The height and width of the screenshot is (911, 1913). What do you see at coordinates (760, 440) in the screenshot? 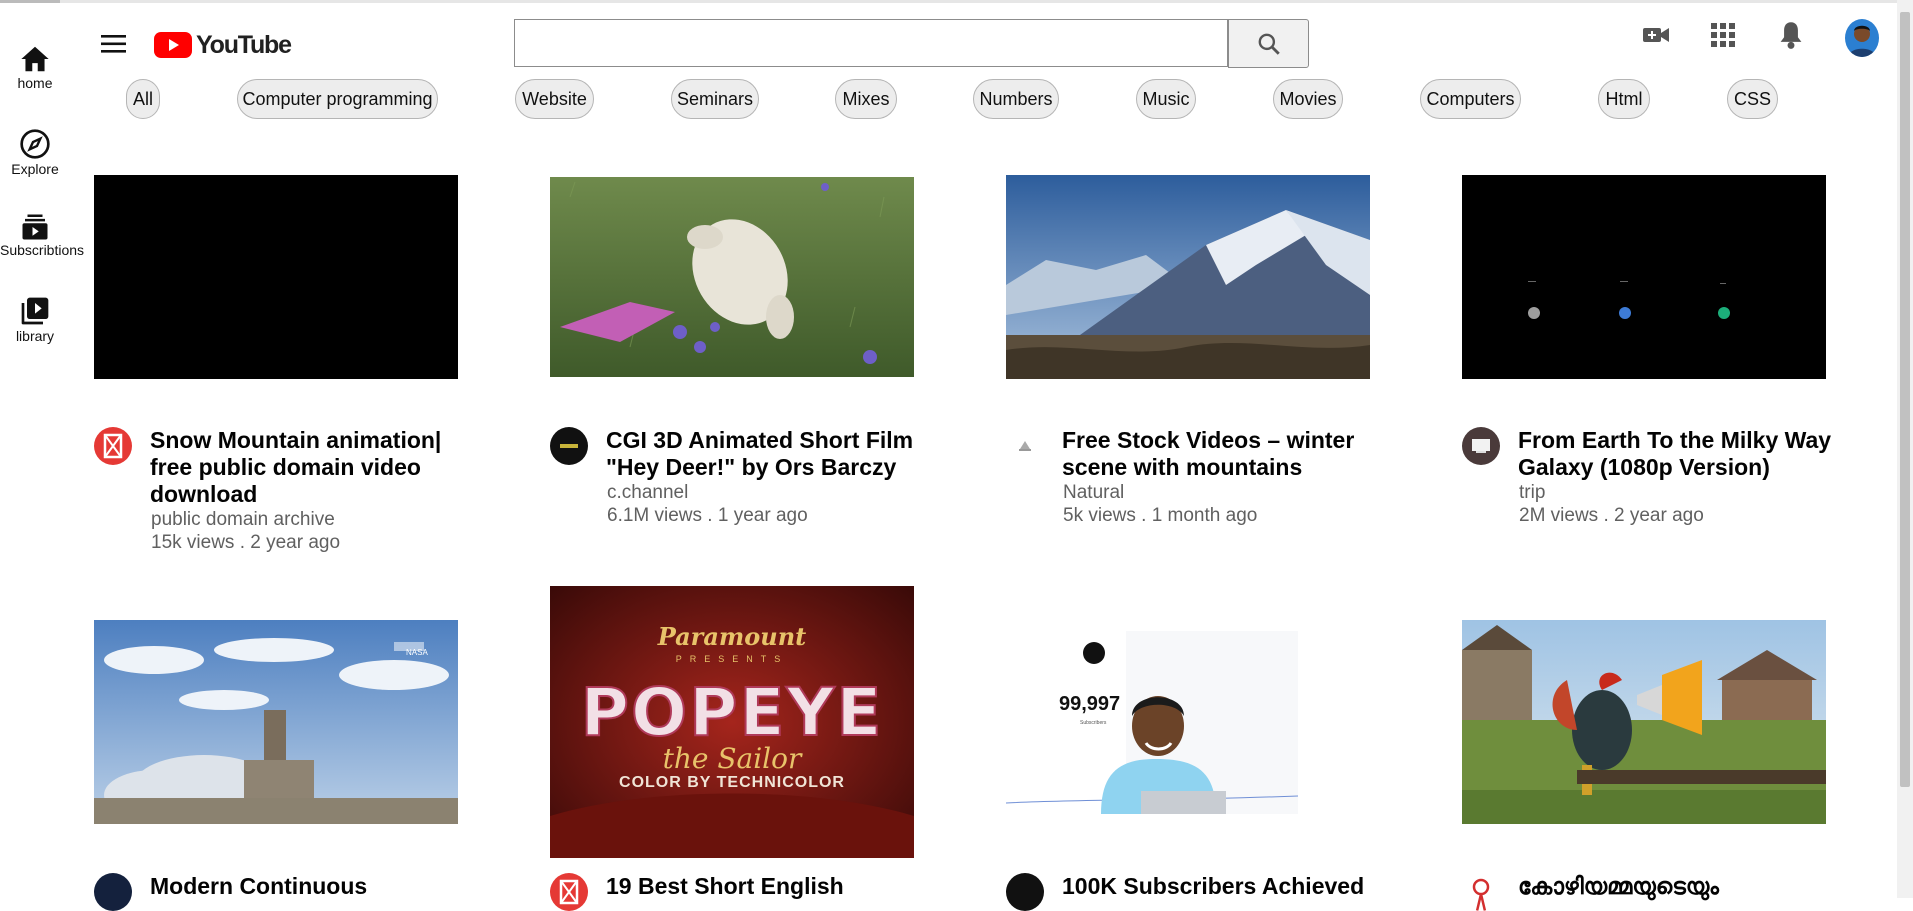
I see `video-title-line: CGI 3D Animated Short Film` at bounding box center [760, 440].